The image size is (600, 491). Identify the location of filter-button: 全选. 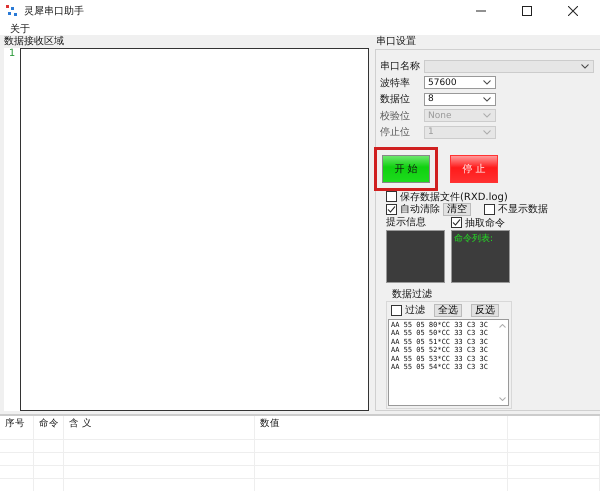
(448, 310).